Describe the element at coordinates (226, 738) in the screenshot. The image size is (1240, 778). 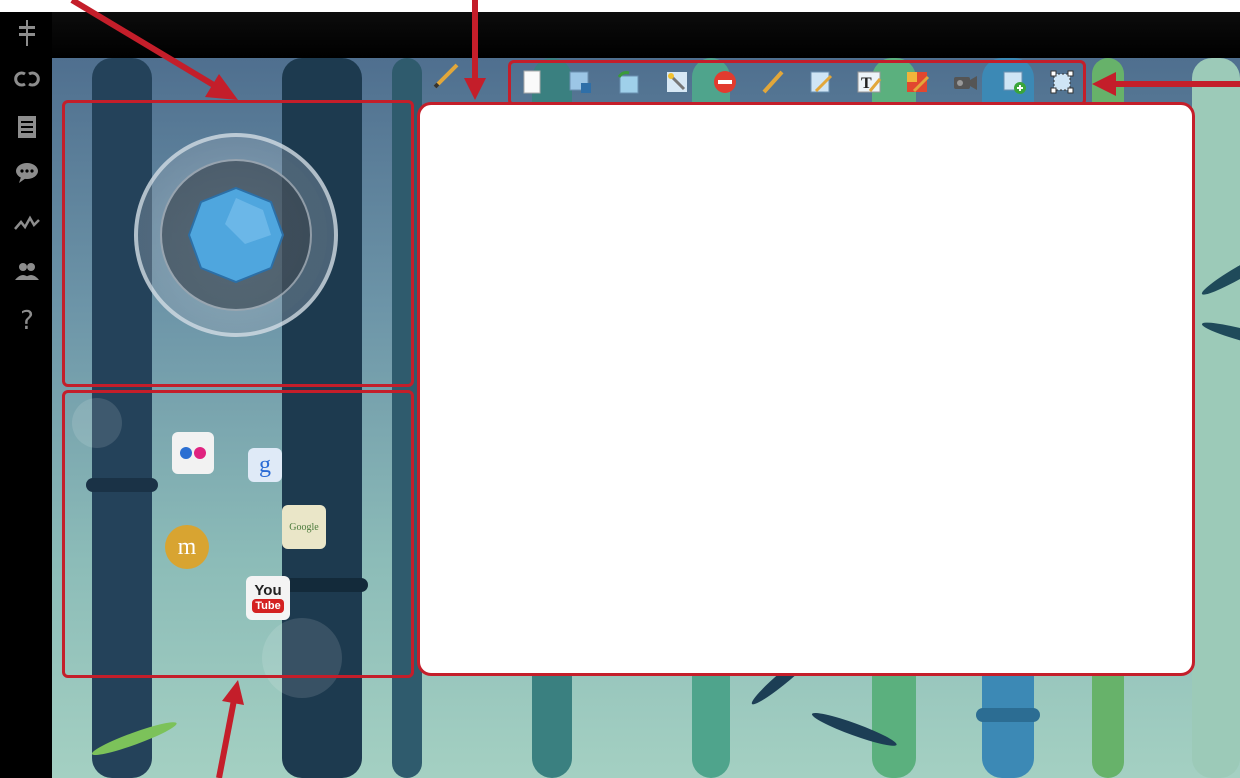
I see `arrow-to-apps-panel` at that location.